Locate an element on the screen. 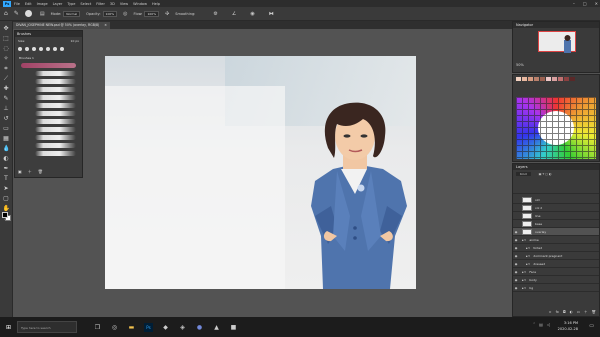  photoshop-taskbar-icon: Ps is located at coordinates (148, 327).